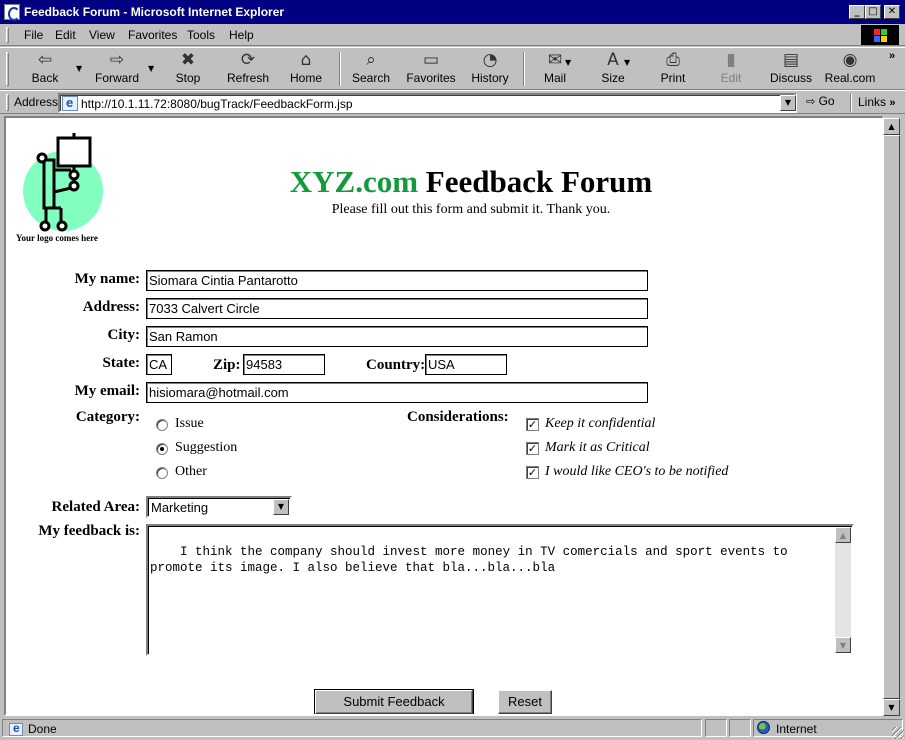  What do you see at coordinates (151, 68) in the screenshot?
I see `forward-dropdown-icon: ▼` at bounding box center [151, 68].